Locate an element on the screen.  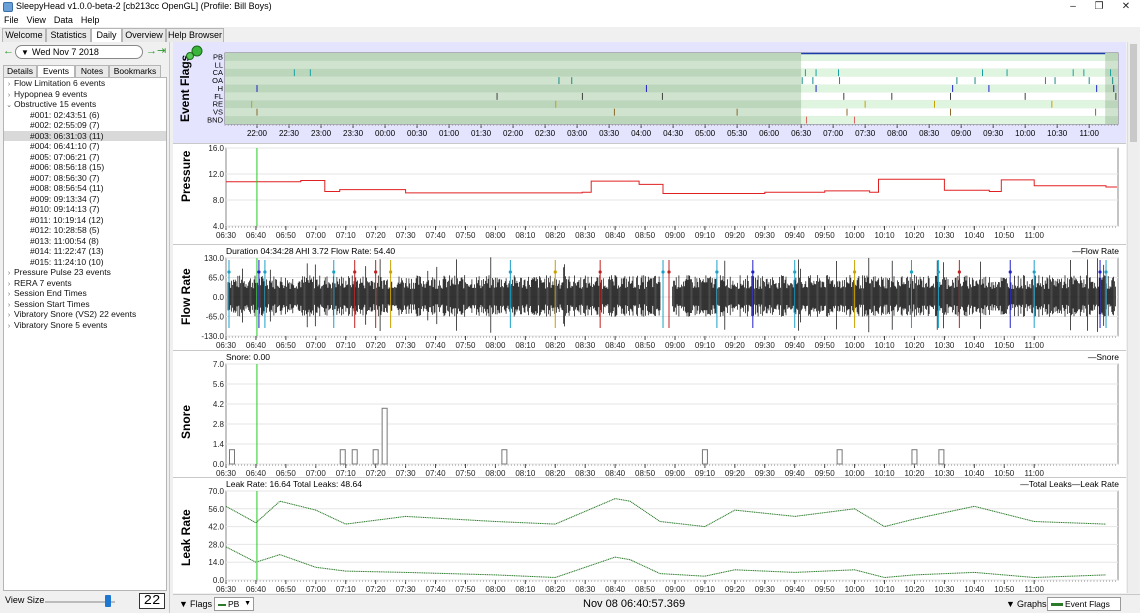
view-size-slider-handle is located at coordinates (108, 601).